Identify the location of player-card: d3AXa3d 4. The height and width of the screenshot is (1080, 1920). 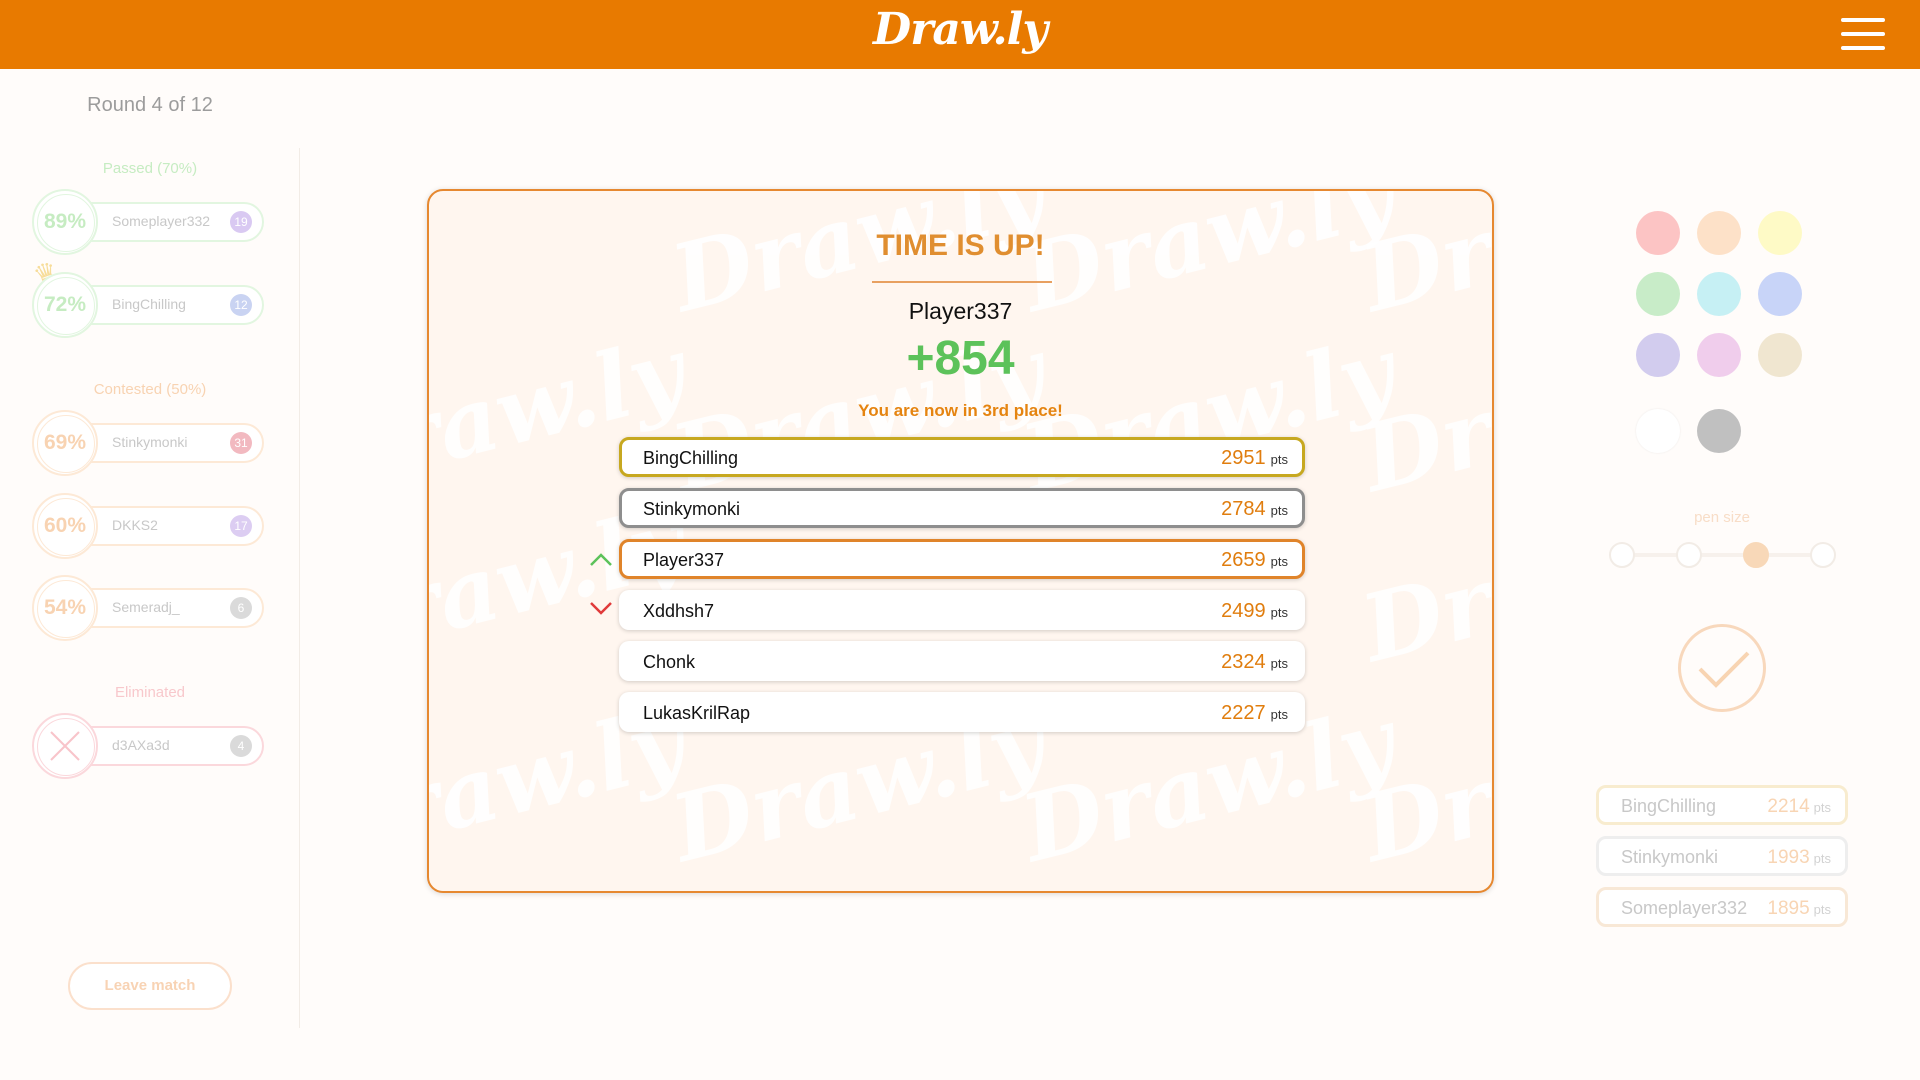
(149, 746).